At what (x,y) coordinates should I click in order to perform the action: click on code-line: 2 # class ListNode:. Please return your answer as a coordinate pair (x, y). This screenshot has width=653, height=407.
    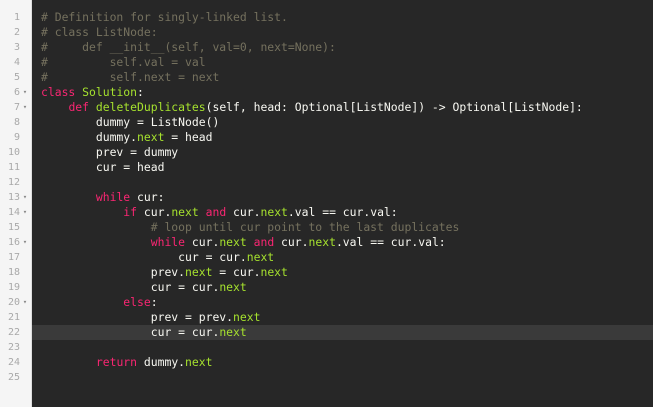
    Looking at the image, I should click on (326, 32).